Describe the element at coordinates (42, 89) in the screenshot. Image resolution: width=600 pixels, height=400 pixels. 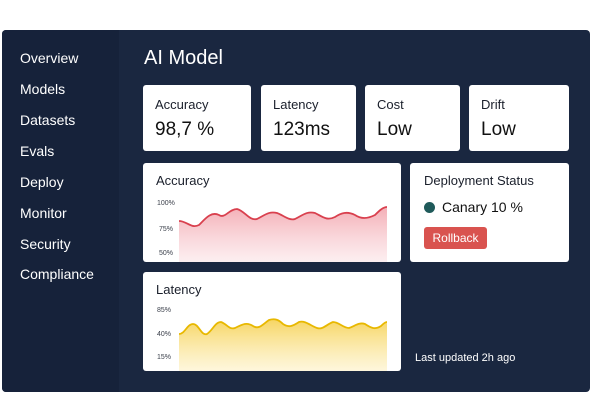
I see `sidebar-item-models: Models` at that location.